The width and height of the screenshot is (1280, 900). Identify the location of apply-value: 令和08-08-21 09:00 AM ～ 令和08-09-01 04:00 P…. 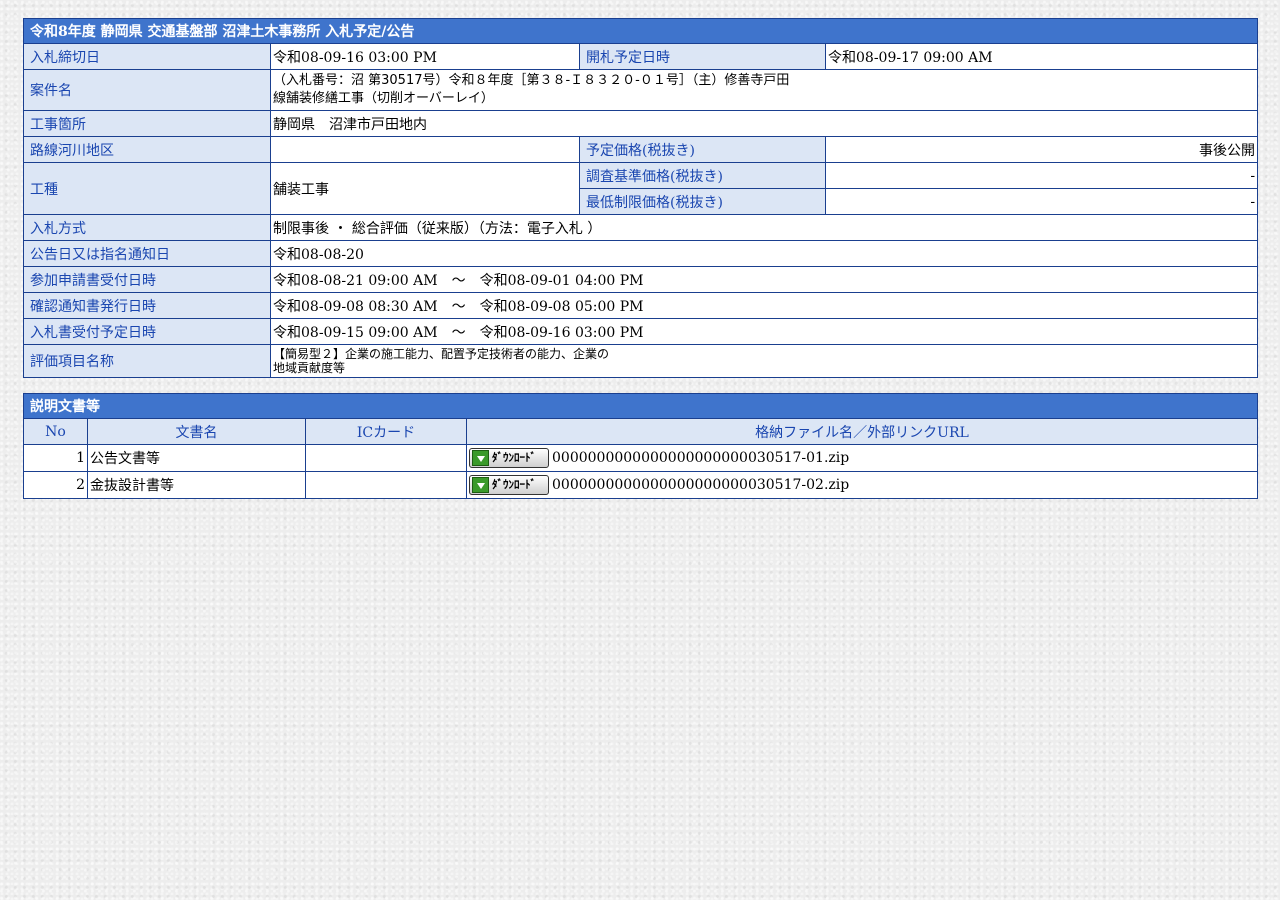
(764, 279).